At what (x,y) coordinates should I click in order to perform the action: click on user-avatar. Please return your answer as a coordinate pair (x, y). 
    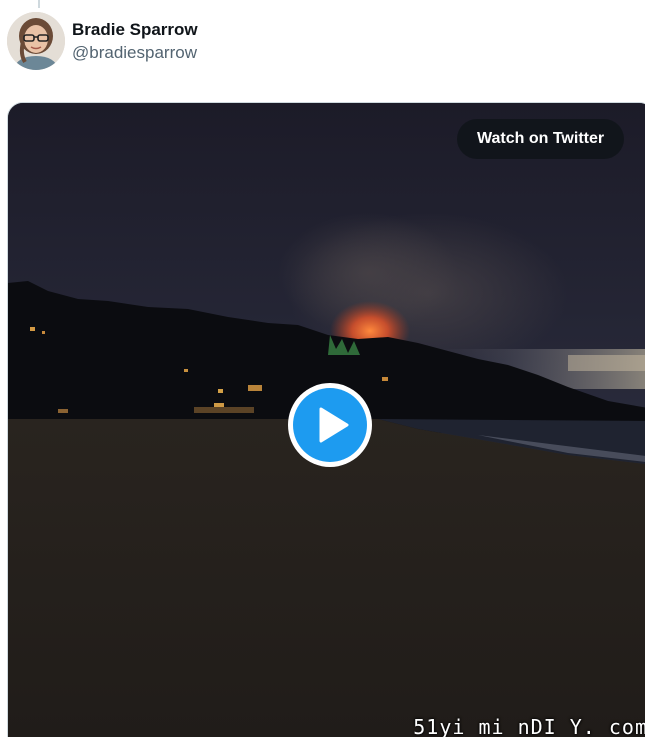
    Looking at the image, I should click on (36, 41).